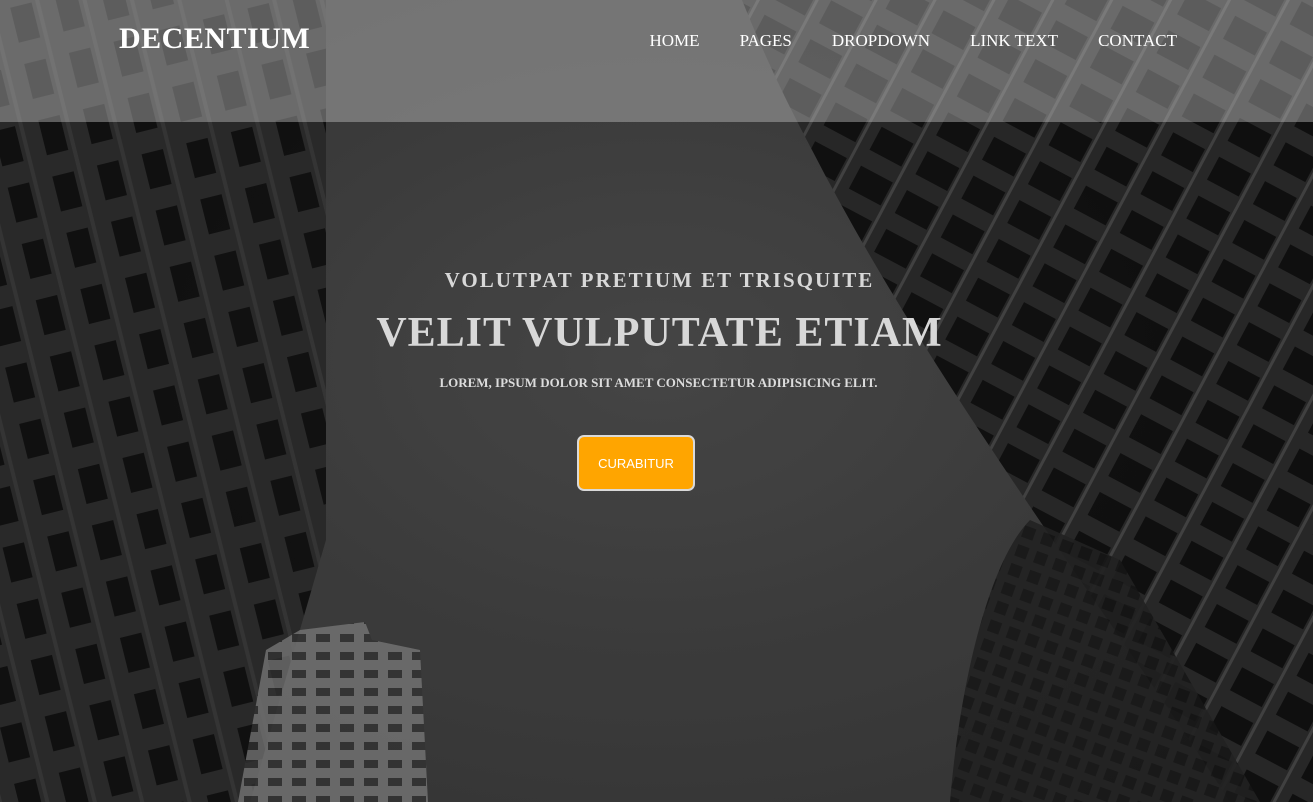 Image resolution: width=1313 pixels, height=802 pixels. What do you see at coordinates (659, 333) in the screenshot?
I see `hero-headline: VELIT VULPUTATE ETIAM` at bounding box center [659, 333].